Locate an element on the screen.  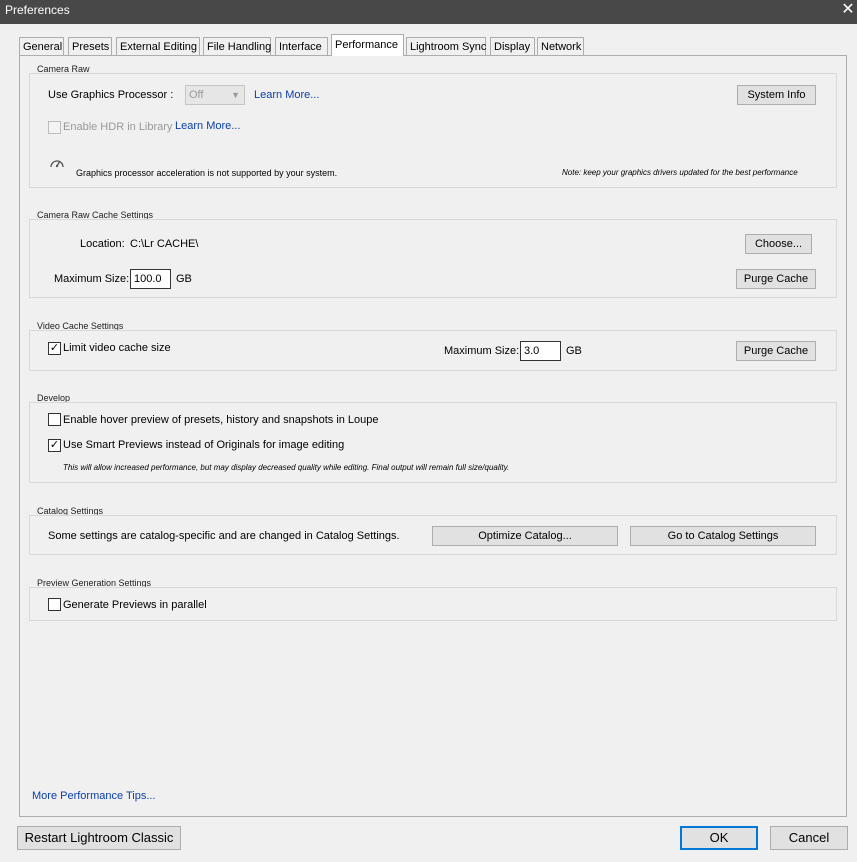
tab-interface: Interface is located at coordinates (301, 46).